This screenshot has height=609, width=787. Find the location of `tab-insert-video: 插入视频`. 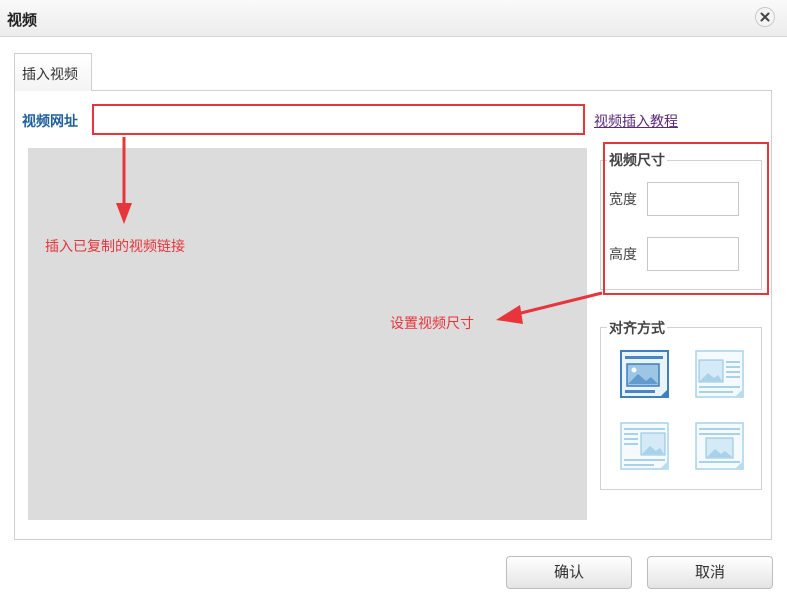

tab-insert-video: 插入视频 is located at coordinates (53, 72).